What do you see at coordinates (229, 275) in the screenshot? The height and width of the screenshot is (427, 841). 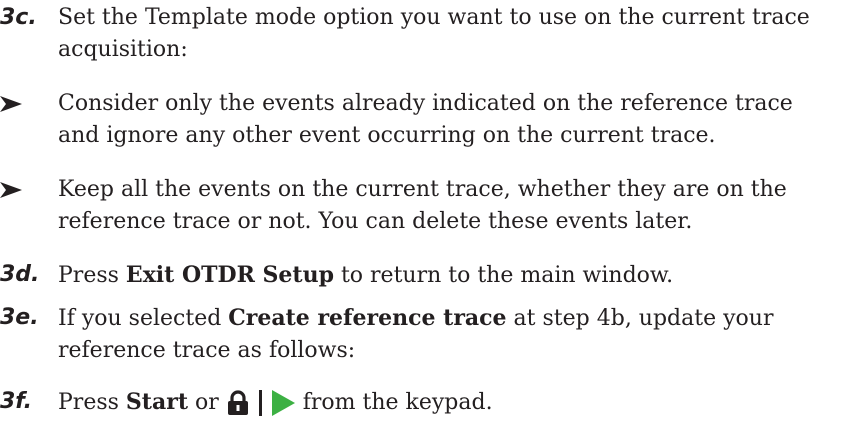 I see `exit-otdr-setup-label: Exit OTDR Setup` at bounding box center [229, 275].